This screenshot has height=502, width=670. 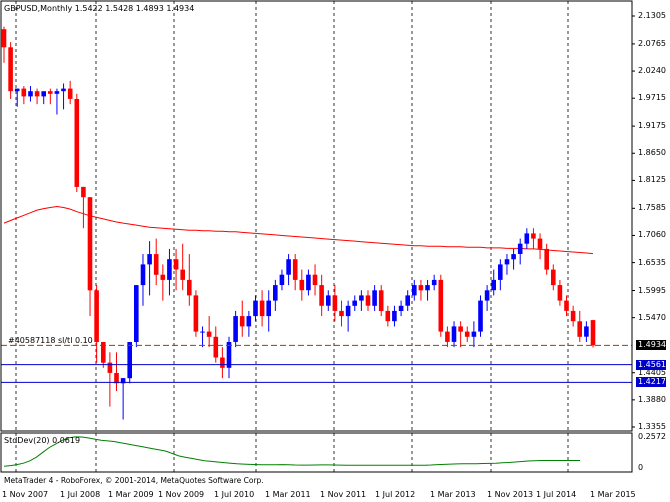 What do you see at coordinates (652, 153) in the screenshot?
I see `price-tick-label: 1.8650` at bounding box center [652, 153].